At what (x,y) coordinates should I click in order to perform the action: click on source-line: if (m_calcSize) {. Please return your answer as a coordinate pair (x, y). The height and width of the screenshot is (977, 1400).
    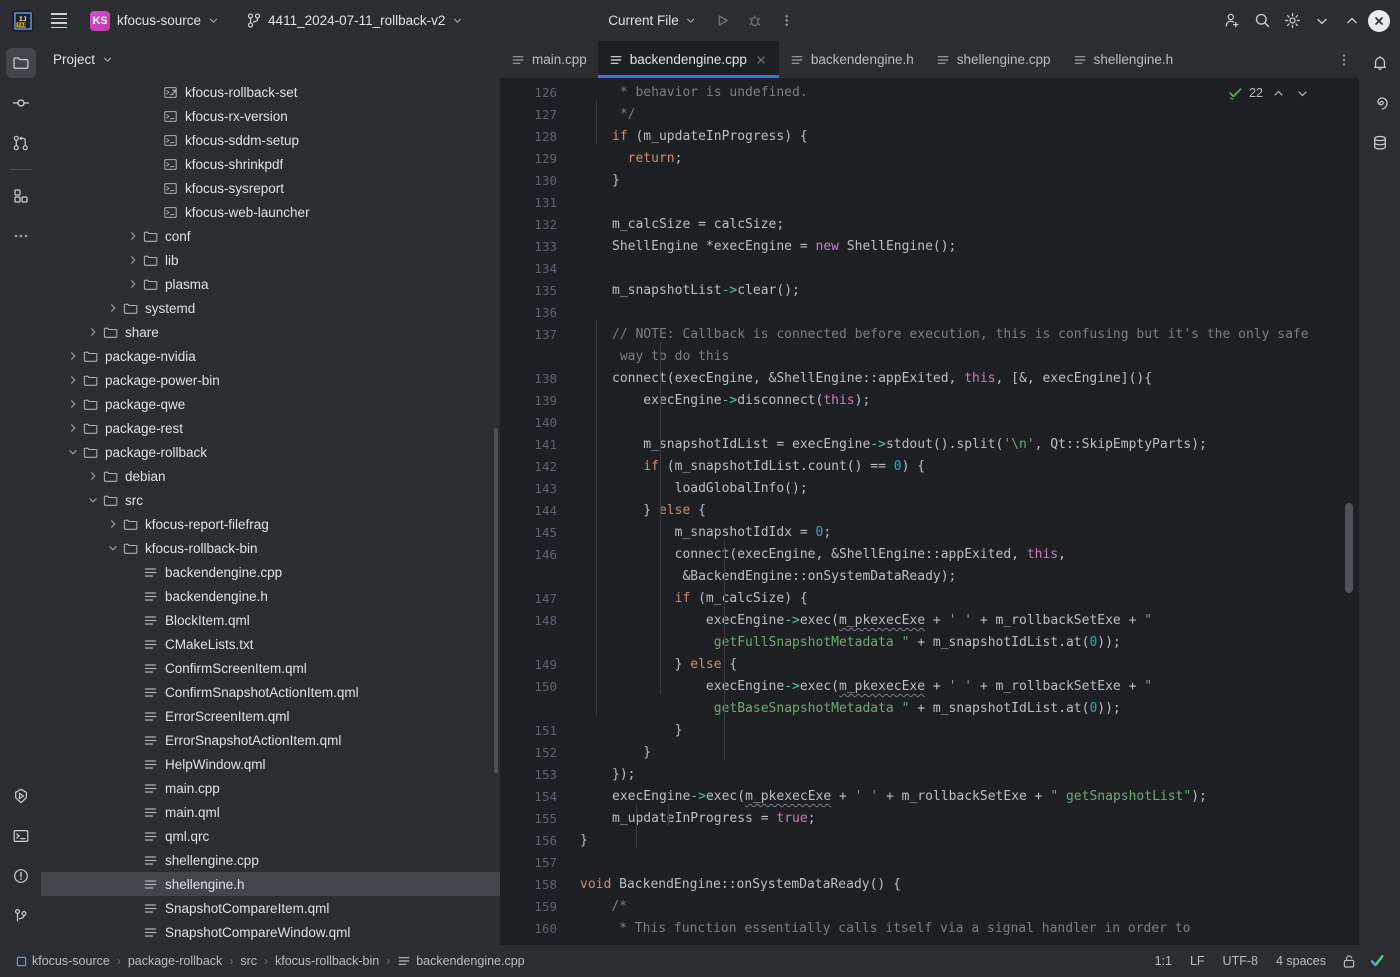
    Looking at the image, I should click on (963, 599).